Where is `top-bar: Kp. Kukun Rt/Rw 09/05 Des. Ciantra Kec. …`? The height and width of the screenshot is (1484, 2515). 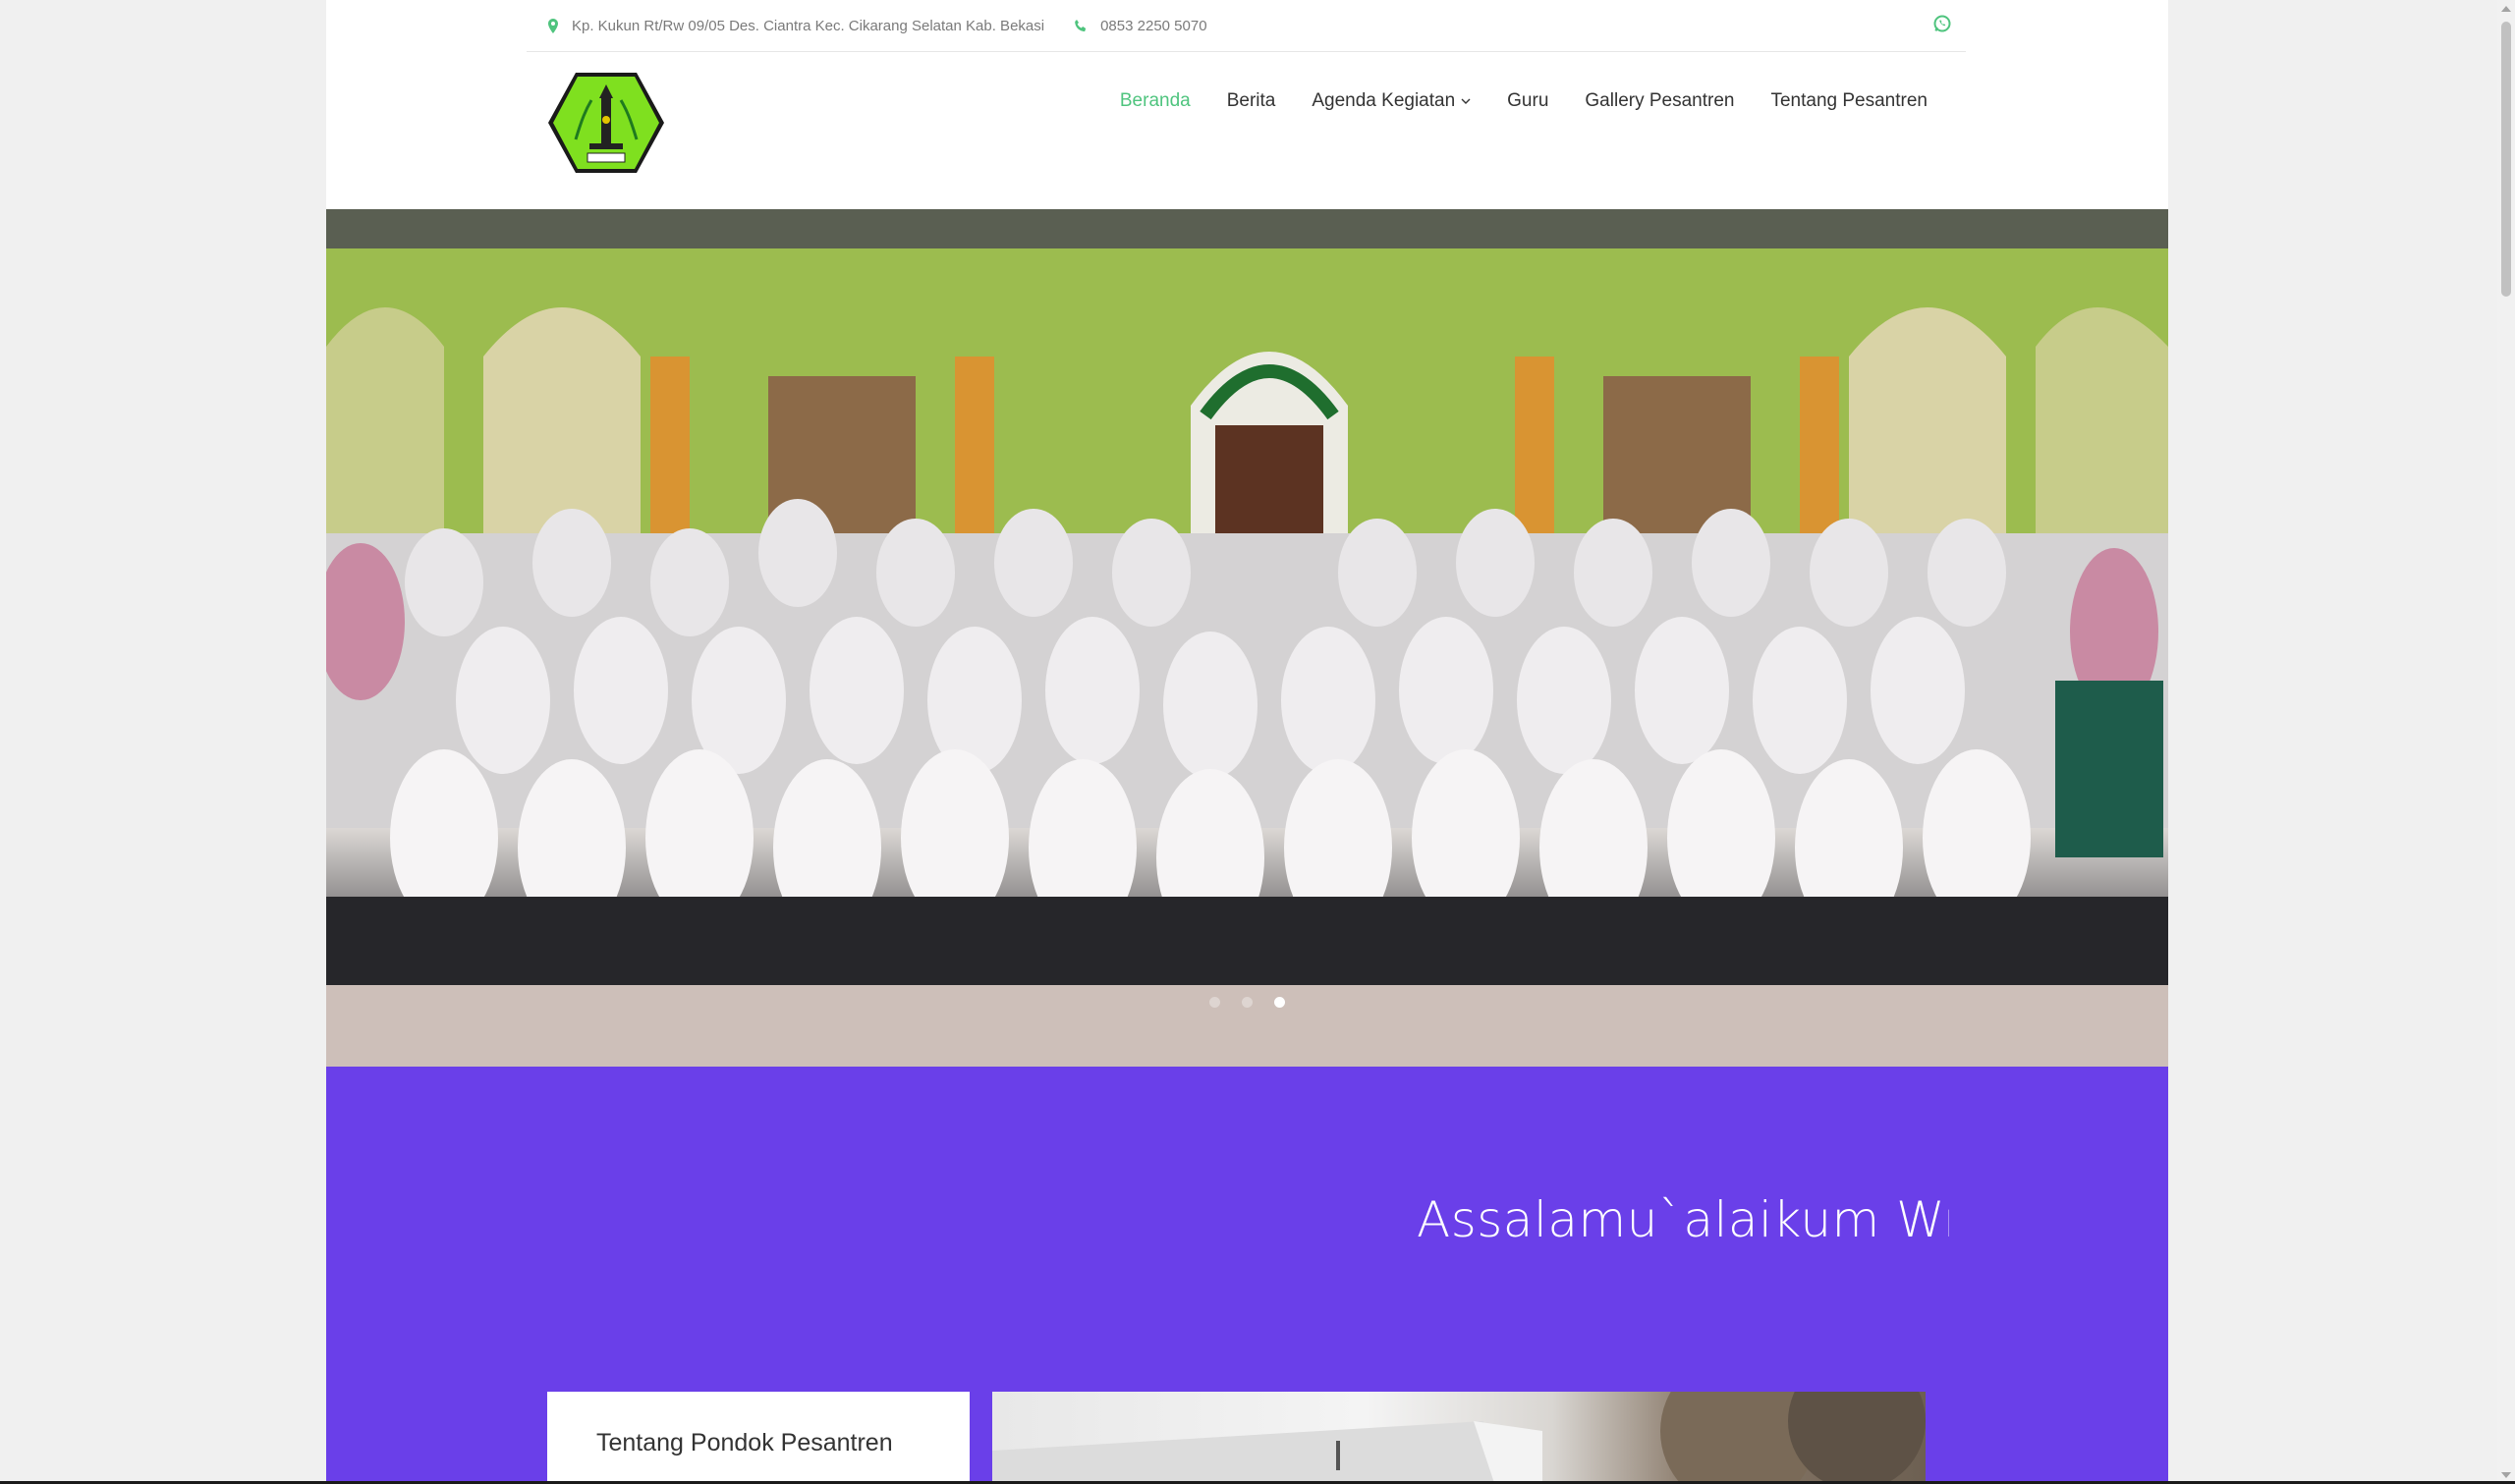
top-bar: Kp. Kukun Rt/Rw 09/05 Des. Ciantra Kec. … is located at coordinates (1246, 26).